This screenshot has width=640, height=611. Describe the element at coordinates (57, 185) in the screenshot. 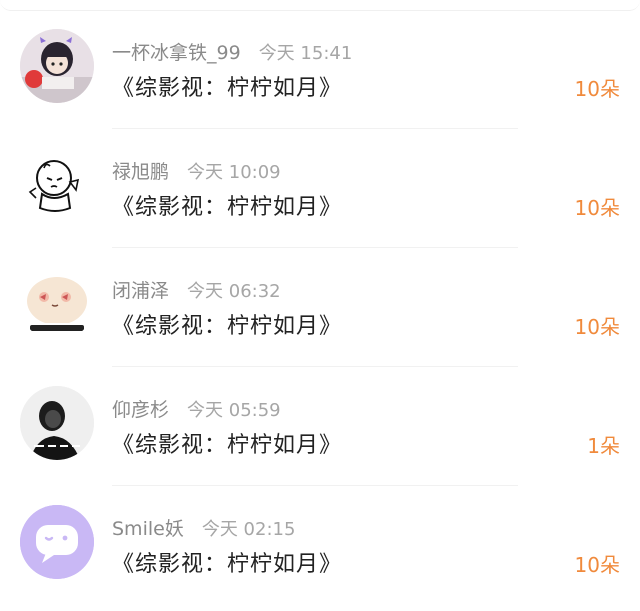

I see `cartoon-boy-avatar` at that location.